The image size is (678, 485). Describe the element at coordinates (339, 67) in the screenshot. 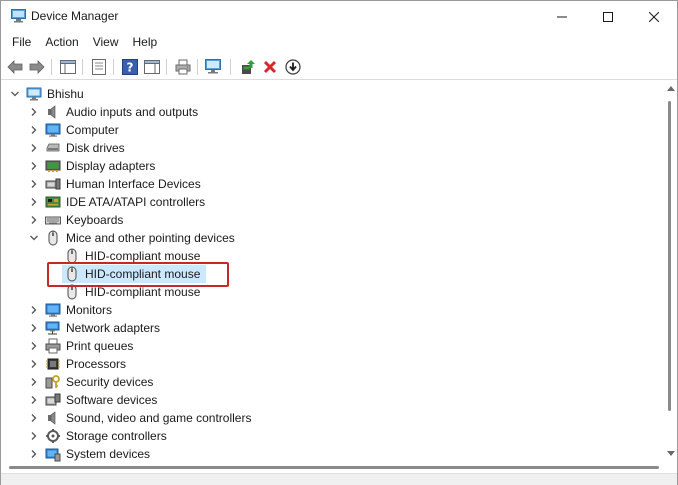

I see `toolbar: ?` at that location.